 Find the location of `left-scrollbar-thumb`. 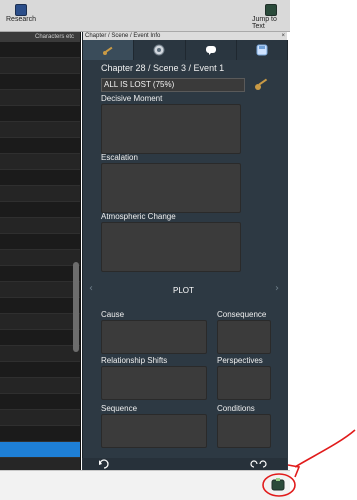

left-scrollbar-thumb is located at coordinates (76, 307).